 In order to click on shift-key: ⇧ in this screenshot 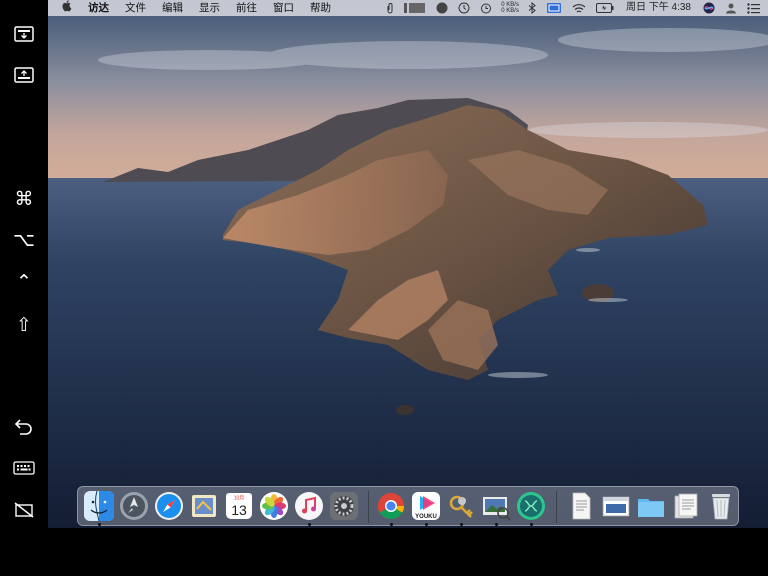, I will do `click(24, 325)`.